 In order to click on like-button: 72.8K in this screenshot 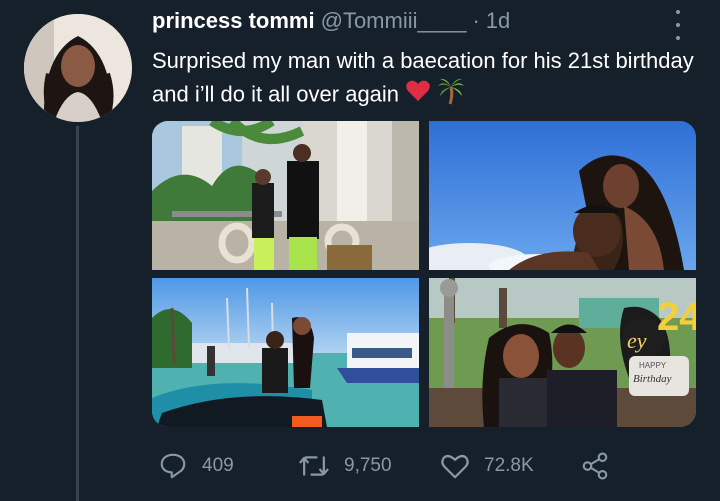, I will do `click(487, 466)`.